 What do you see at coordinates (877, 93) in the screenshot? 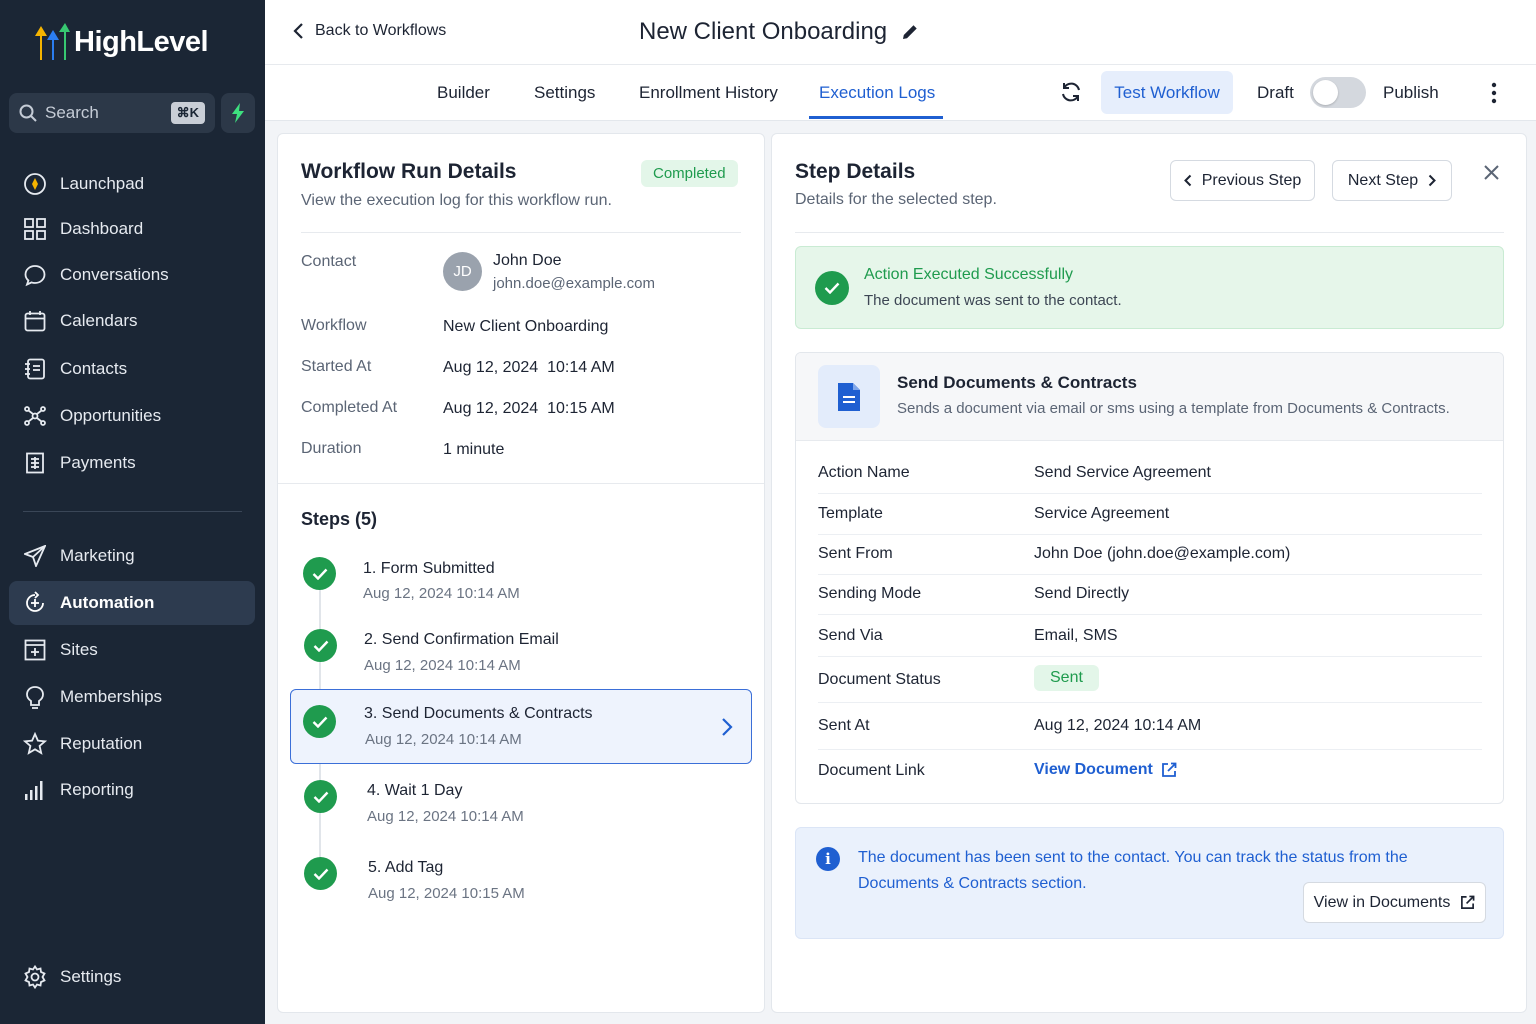
I see `tab-execution-logs: Execution Logs` at bounding box center [877, 93].